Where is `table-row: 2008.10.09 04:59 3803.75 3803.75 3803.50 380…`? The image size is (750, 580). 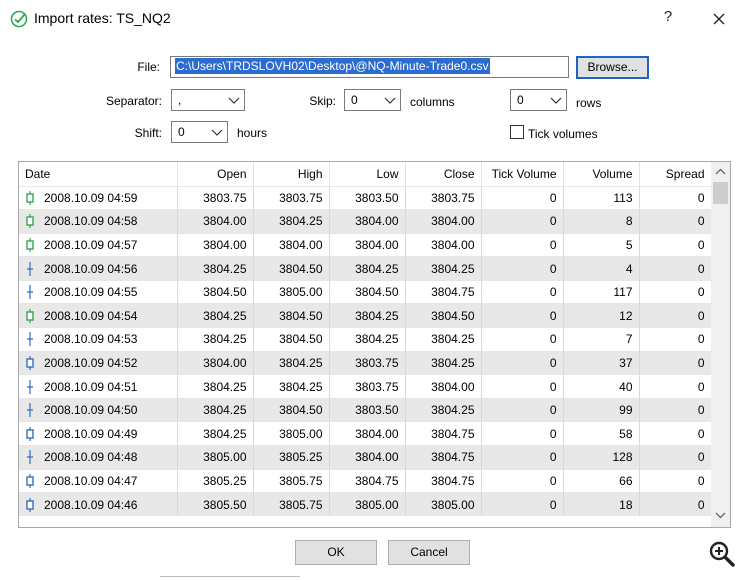
table-row: 2008.10.09 04:59 3803.75 3803.75 3803.50 380… is located at coordinates (365, 197).